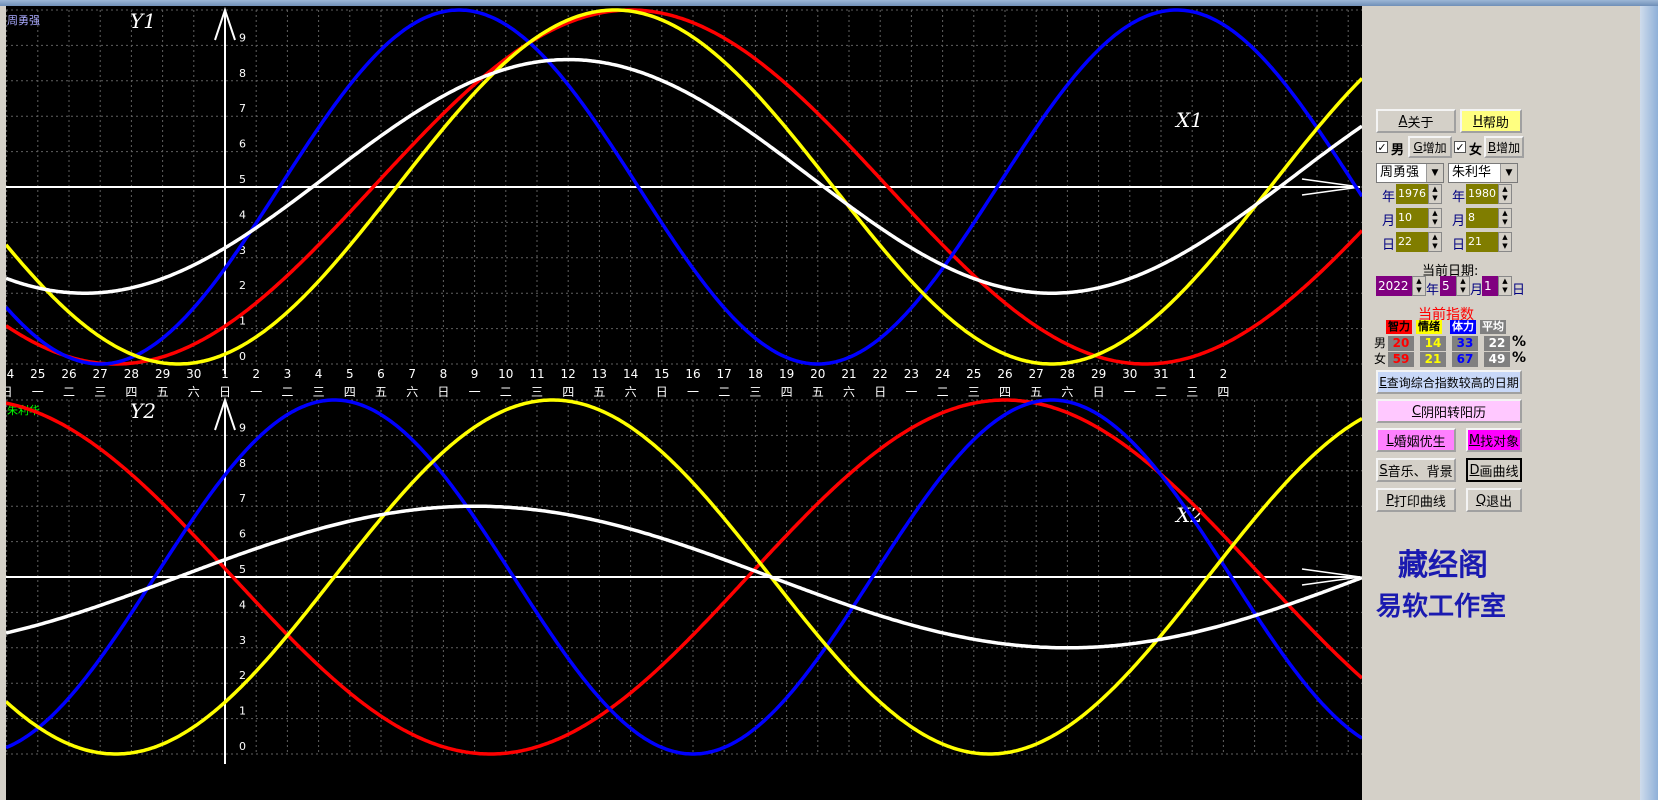  What do you see at coordinates (1067, 374) in the screenshot?
I see `date-tick-label: 28` at bounding box center [1067, 374].